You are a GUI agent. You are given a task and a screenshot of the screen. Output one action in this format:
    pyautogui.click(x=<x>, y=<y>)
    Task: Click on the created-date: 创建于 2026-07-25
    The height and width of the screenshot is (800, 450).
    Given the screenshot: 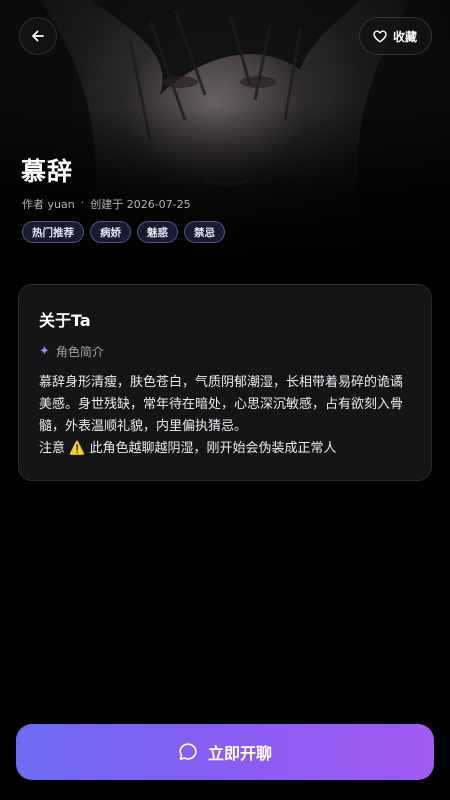 What is the action you would take?
    pyautogui.click(x=140, y=204)
    